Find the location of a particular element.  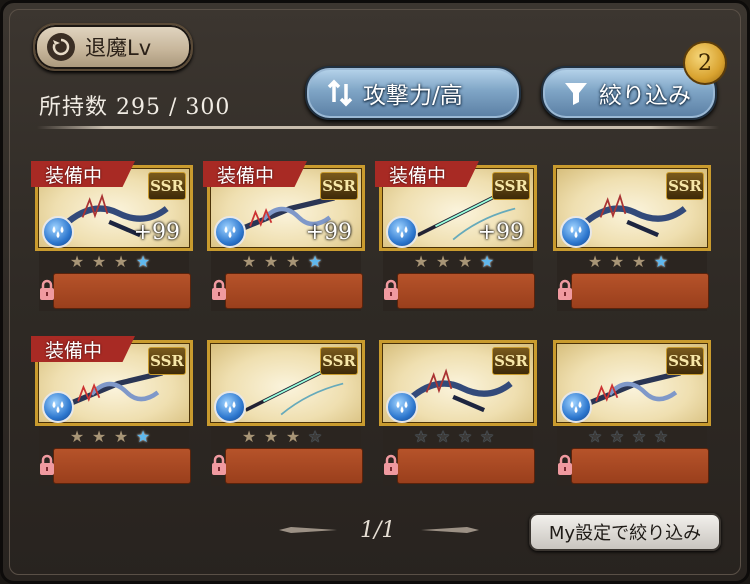

my-filter-label: My設定で絞り込み is located at coordinates (625, 533).